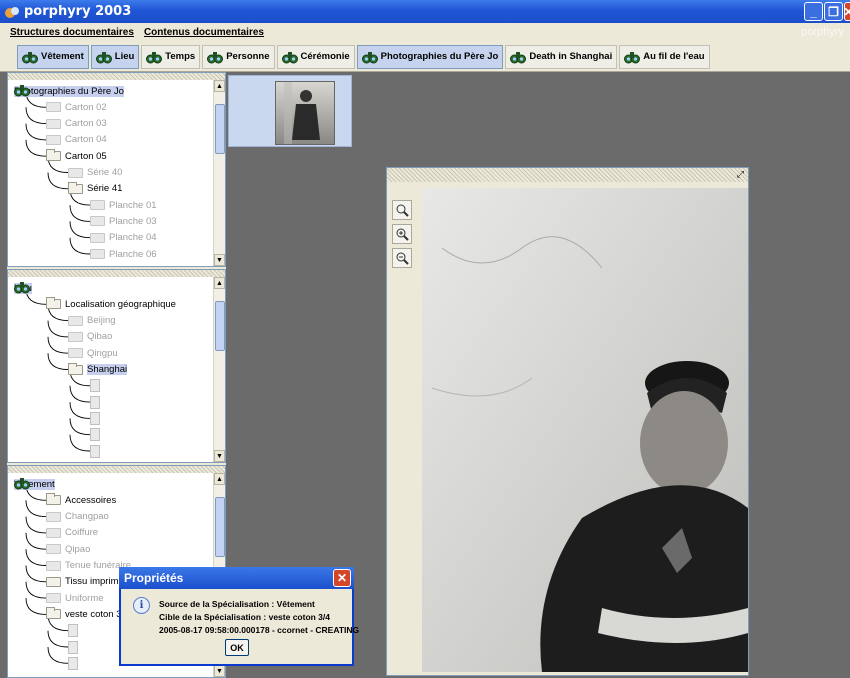 Image resolution: width=850 pixels, height=678 pixels. I want to click on zoom-fit-button, so click(402, 210).